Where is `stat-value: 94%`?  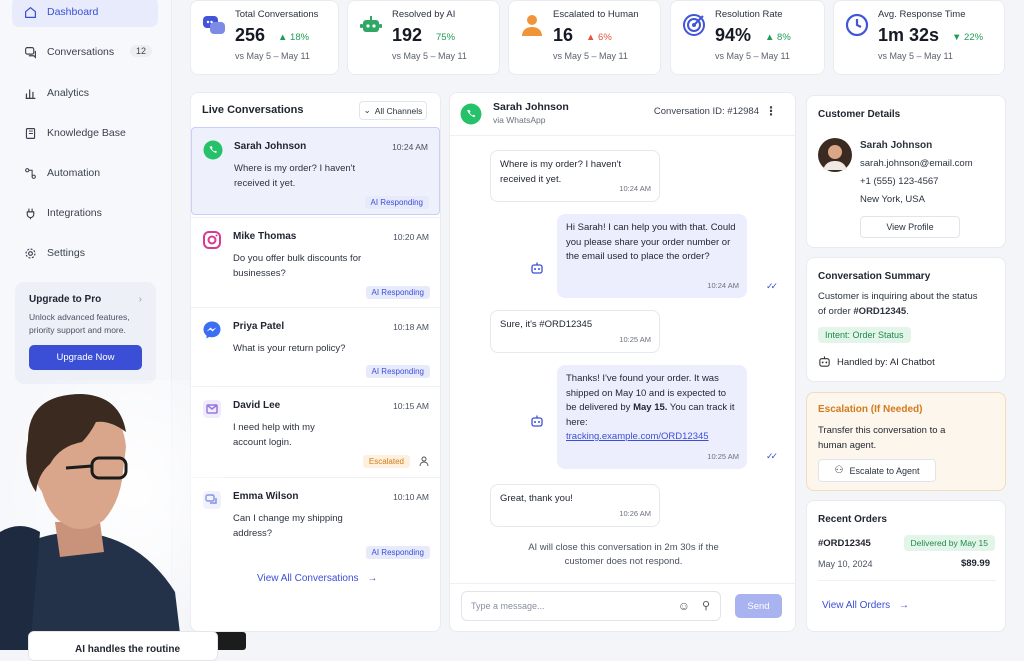
stat-value: 94% is located at coordinates (733, 35).